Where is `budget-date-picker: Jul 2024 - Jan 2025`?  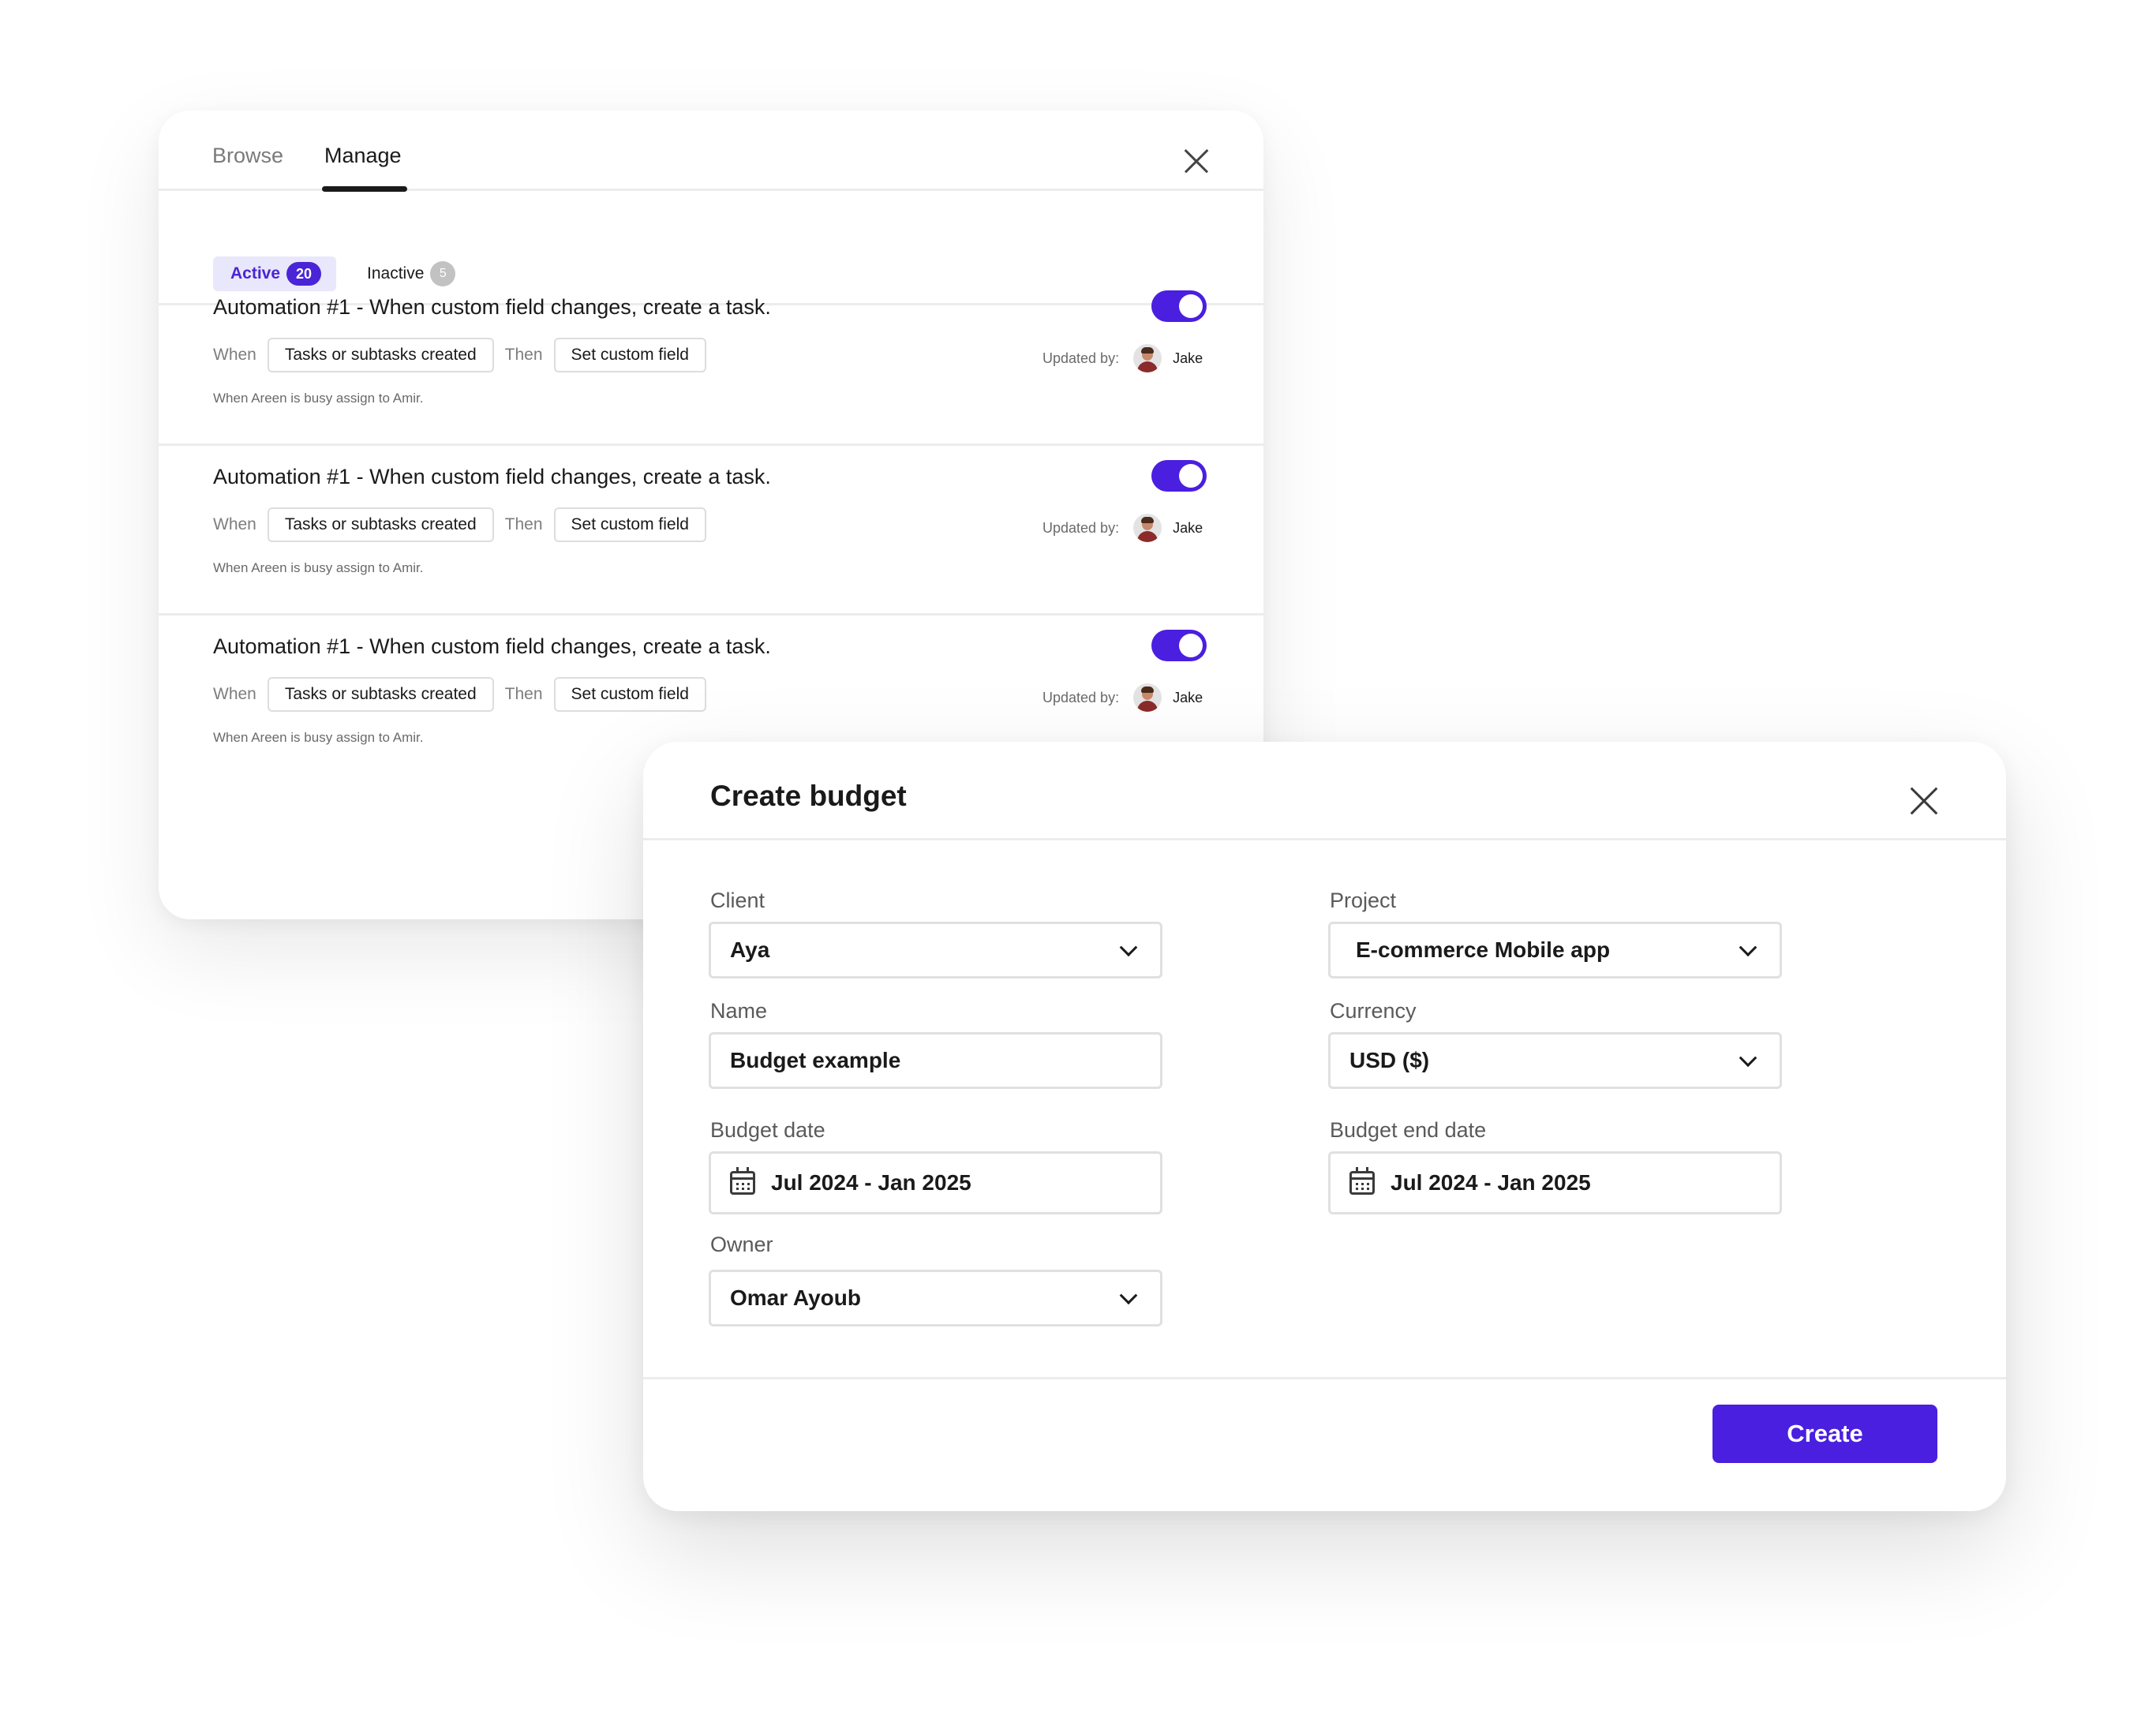
budget-date-picker: Jul 2024 - Jan 2025 is located at coordinates (935, 1182).